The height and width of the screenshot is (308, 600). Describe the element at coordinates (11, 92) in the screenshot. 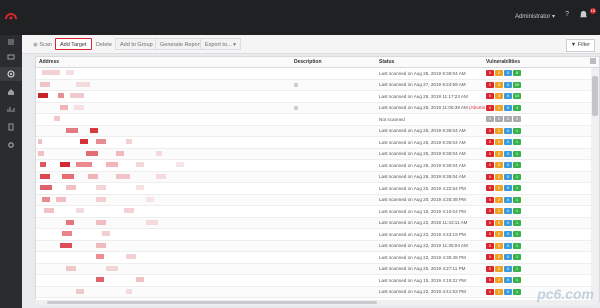

I see `sidebar-item-home` at that location.